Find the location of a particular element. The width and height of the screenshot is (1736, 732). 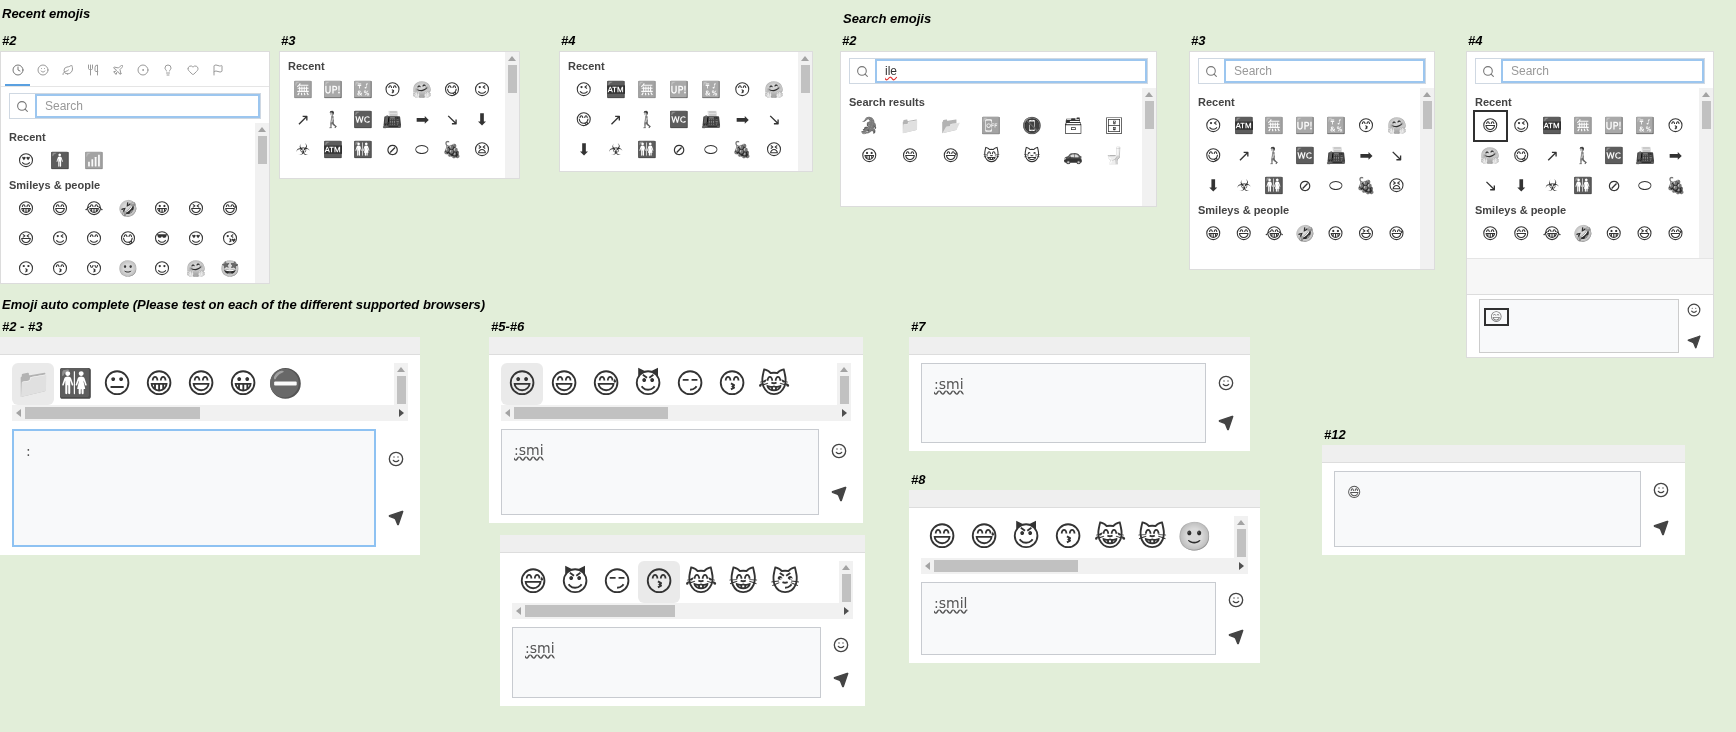

emoji-button: 🏧 is located at coordinates (332, 150).